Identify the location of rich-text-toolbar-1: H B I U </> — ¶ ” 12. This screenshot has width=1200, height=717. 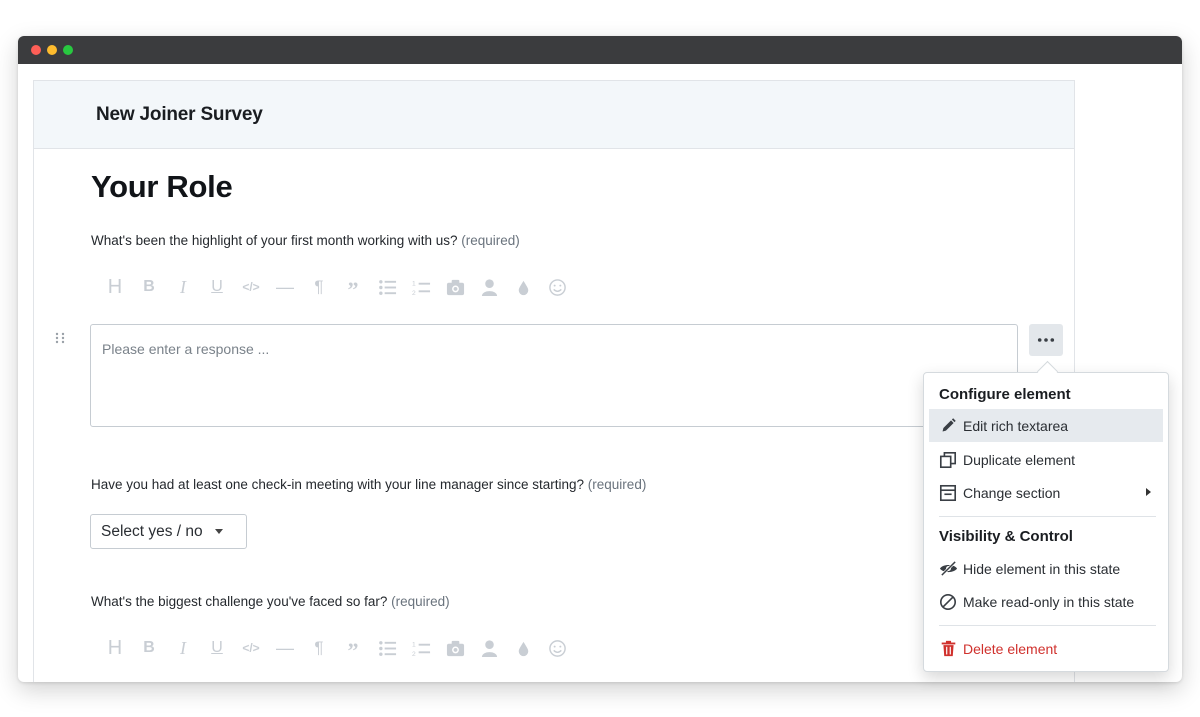
(336, 288).